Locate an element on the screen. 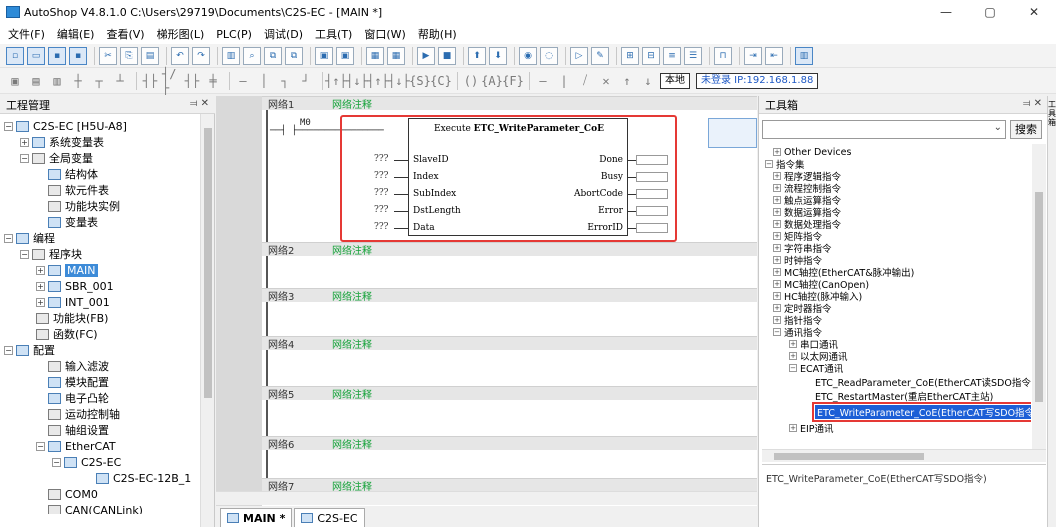  tree-item-global-vars: − 全局变量 is located at coordinates (56, 158).